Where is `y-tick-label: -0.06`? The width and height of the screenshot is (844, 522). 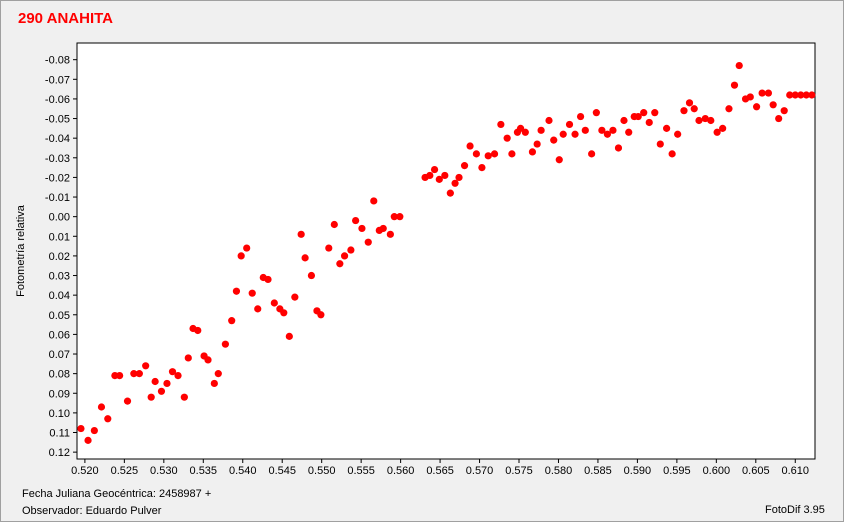 y-tick-label: -0.06 is located at coordinates (57, 100).